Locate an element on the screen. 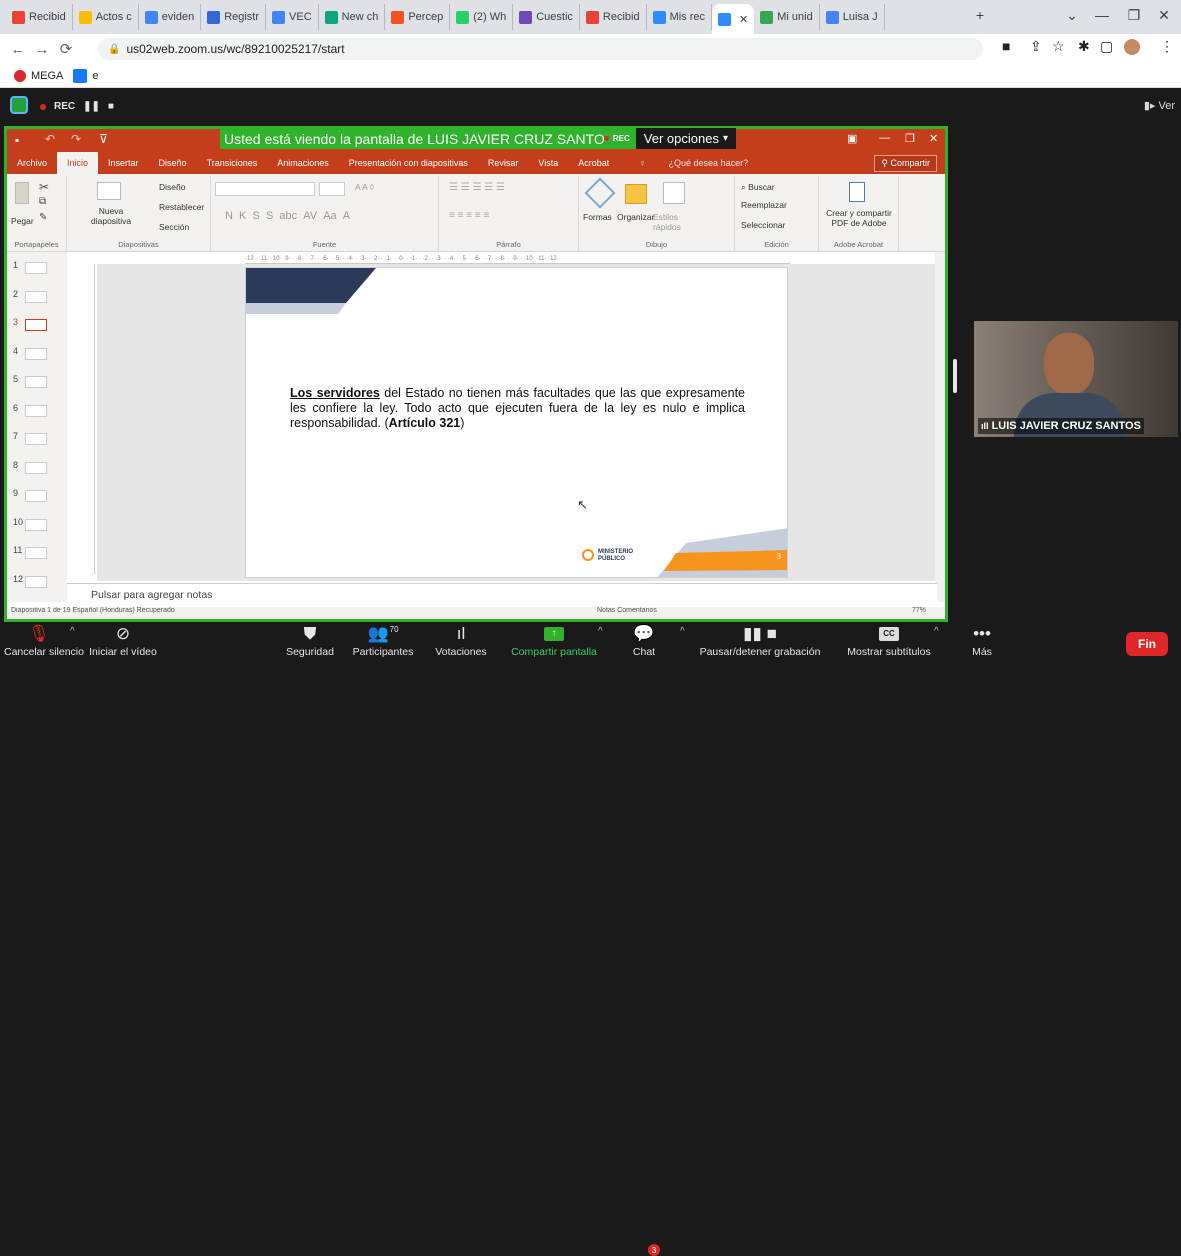 Image resolution: width=1181 pixels, height=1256 pixels. ribbon-tab: Animaciones is located at coordinates (303, 163).